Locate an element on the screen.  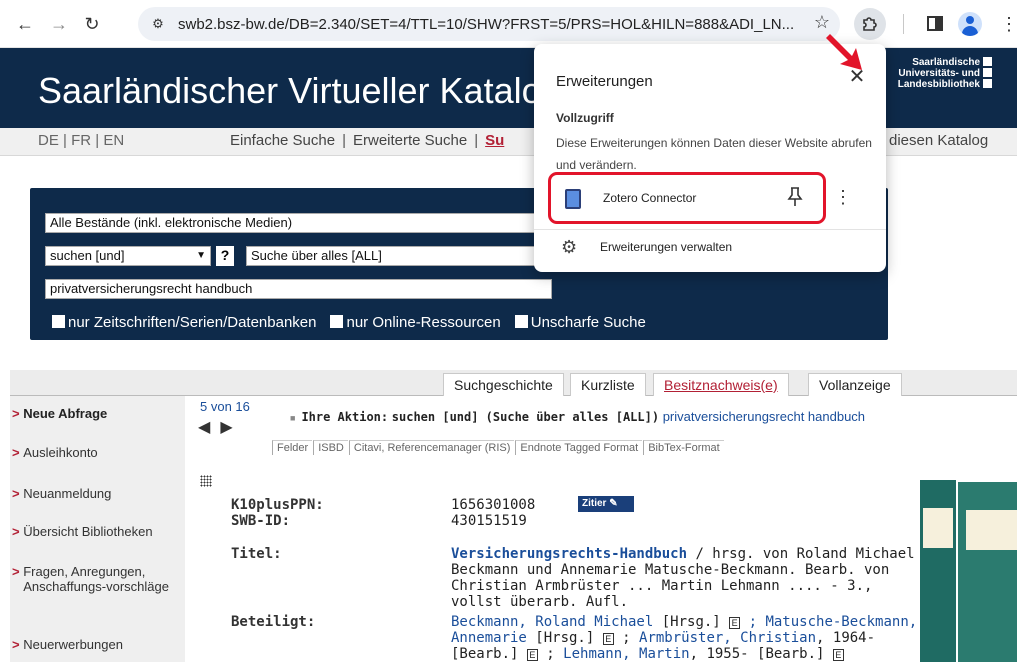
site-title: Saarländischer Virtueller Katalog is located at coordinates (300, 90).